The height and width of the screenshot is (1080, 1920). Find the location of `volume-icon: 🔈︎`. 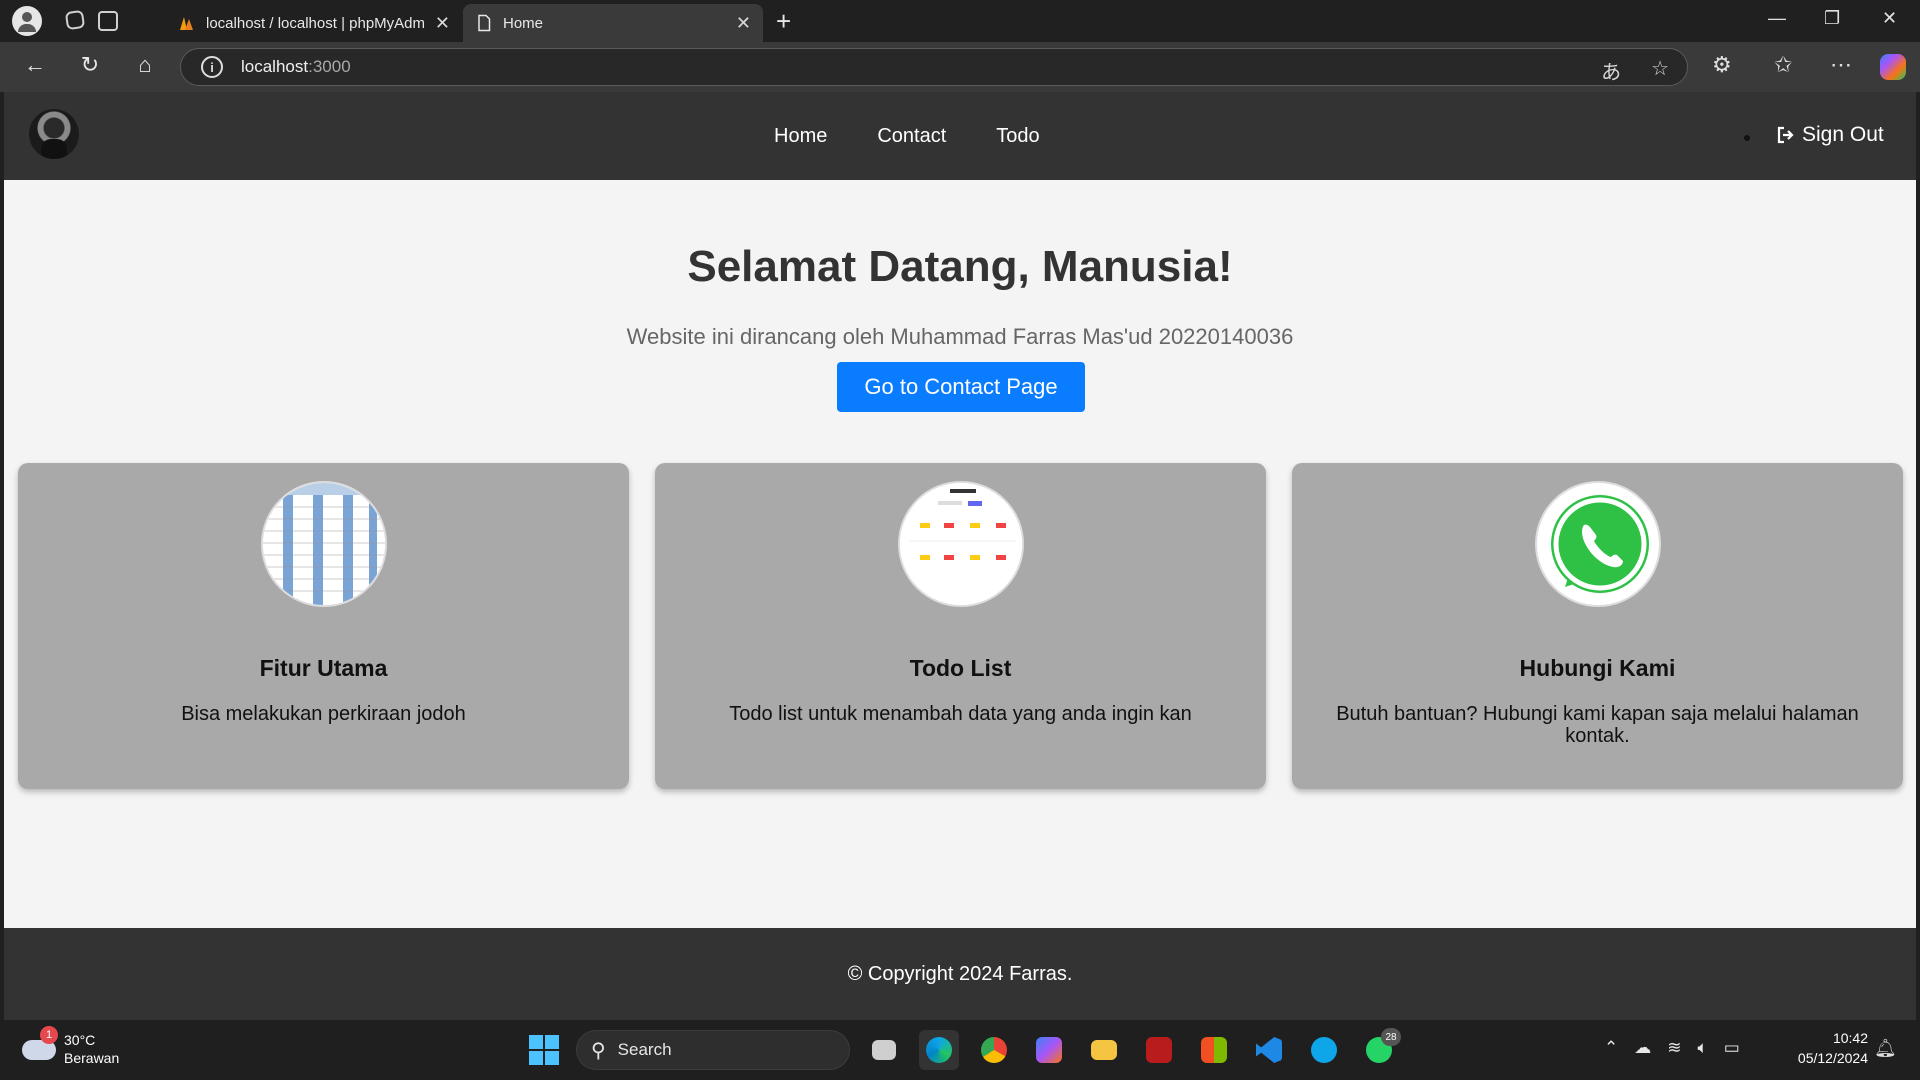

volume-icon: 🔈︎ is located at coordinates (1703, 1048).